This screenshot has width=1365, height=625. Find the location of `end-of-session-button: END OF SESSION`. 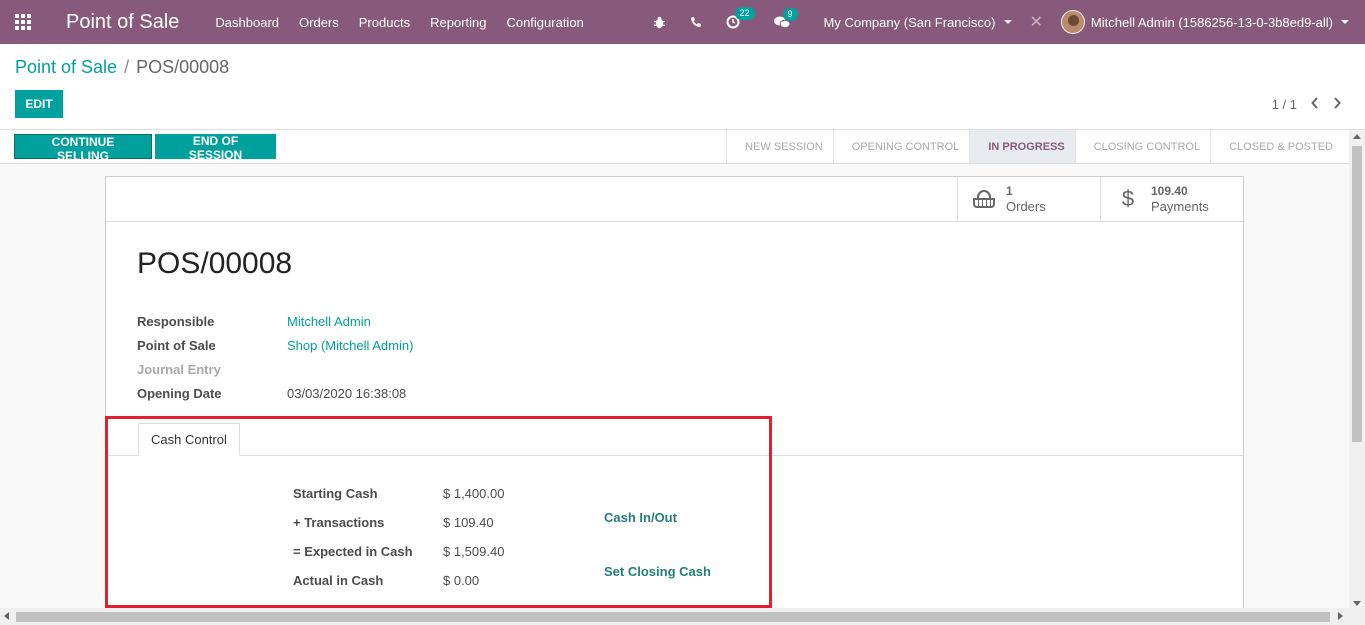

end-of-session-button: END OF SESSION is located at coordinates (215, 148).